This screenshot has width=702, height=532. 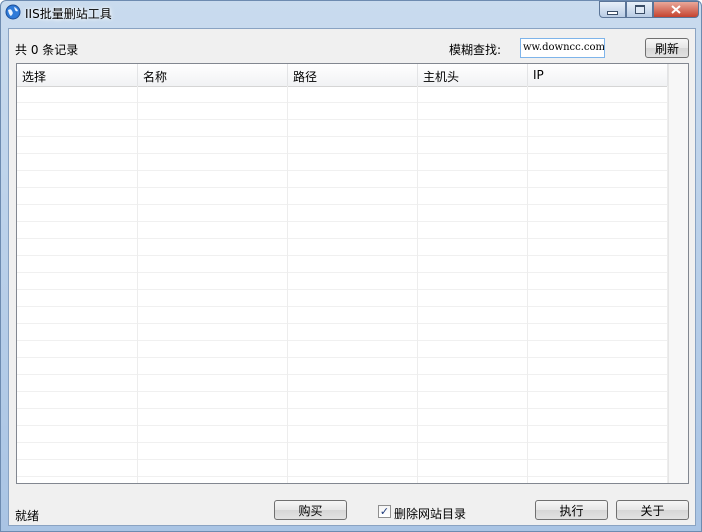 I want to click on delete-dir-checkbox: ✓, so click(x=384, y=511).